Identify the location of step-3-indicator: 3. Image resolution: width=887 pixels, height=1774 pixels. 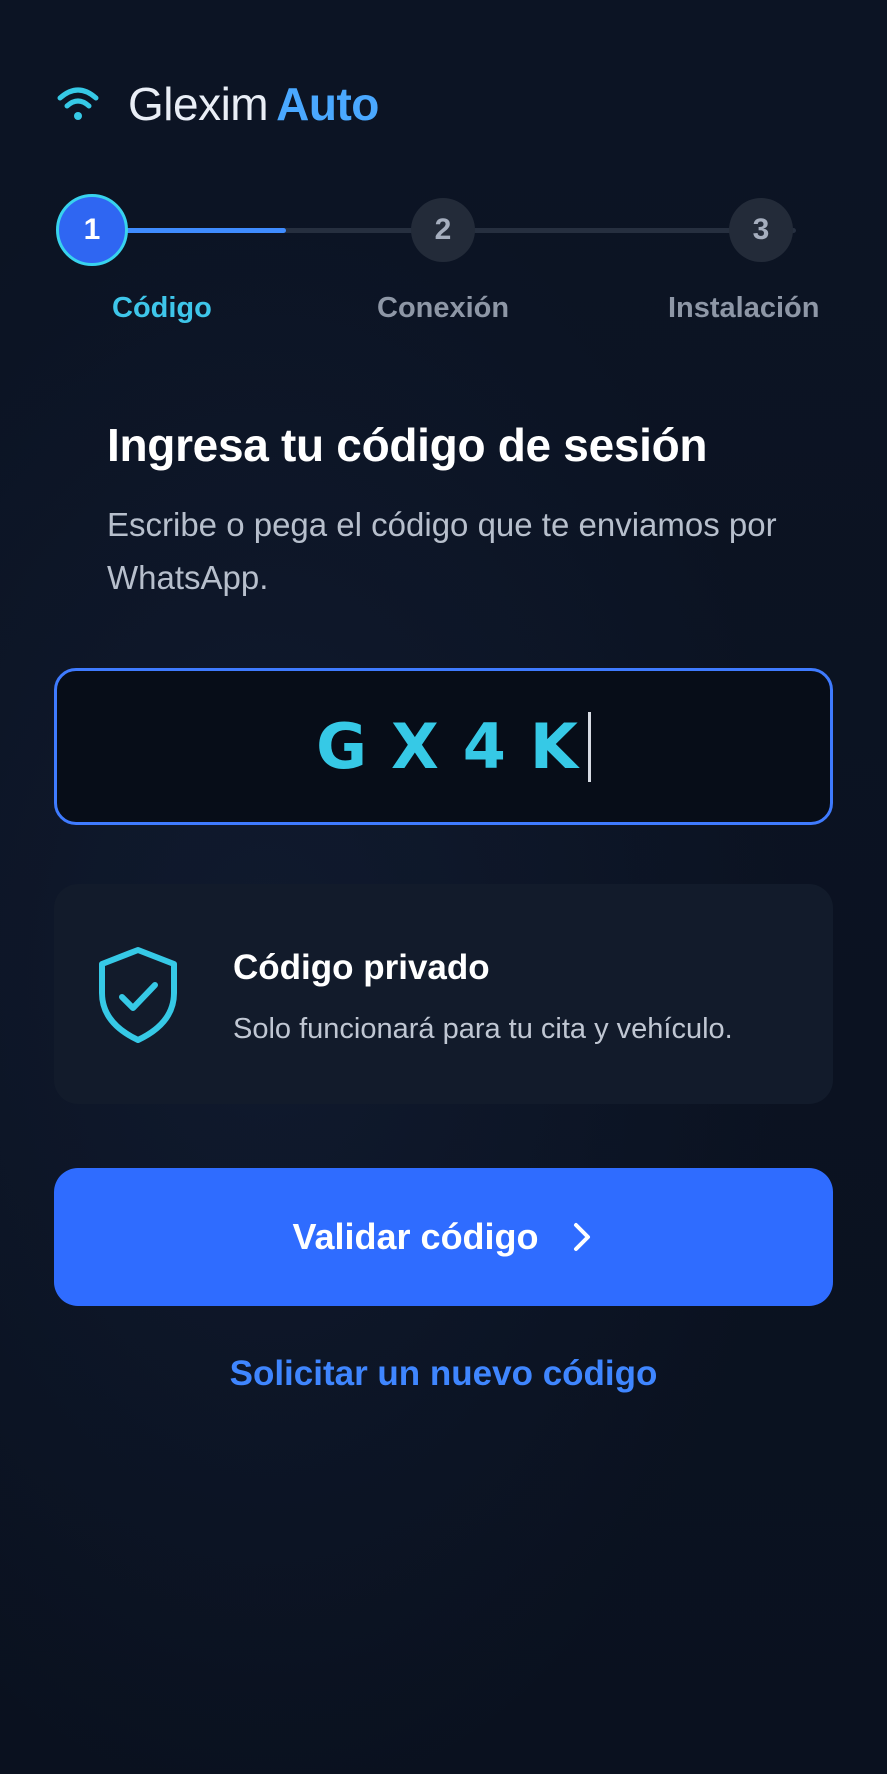
(761, 230).